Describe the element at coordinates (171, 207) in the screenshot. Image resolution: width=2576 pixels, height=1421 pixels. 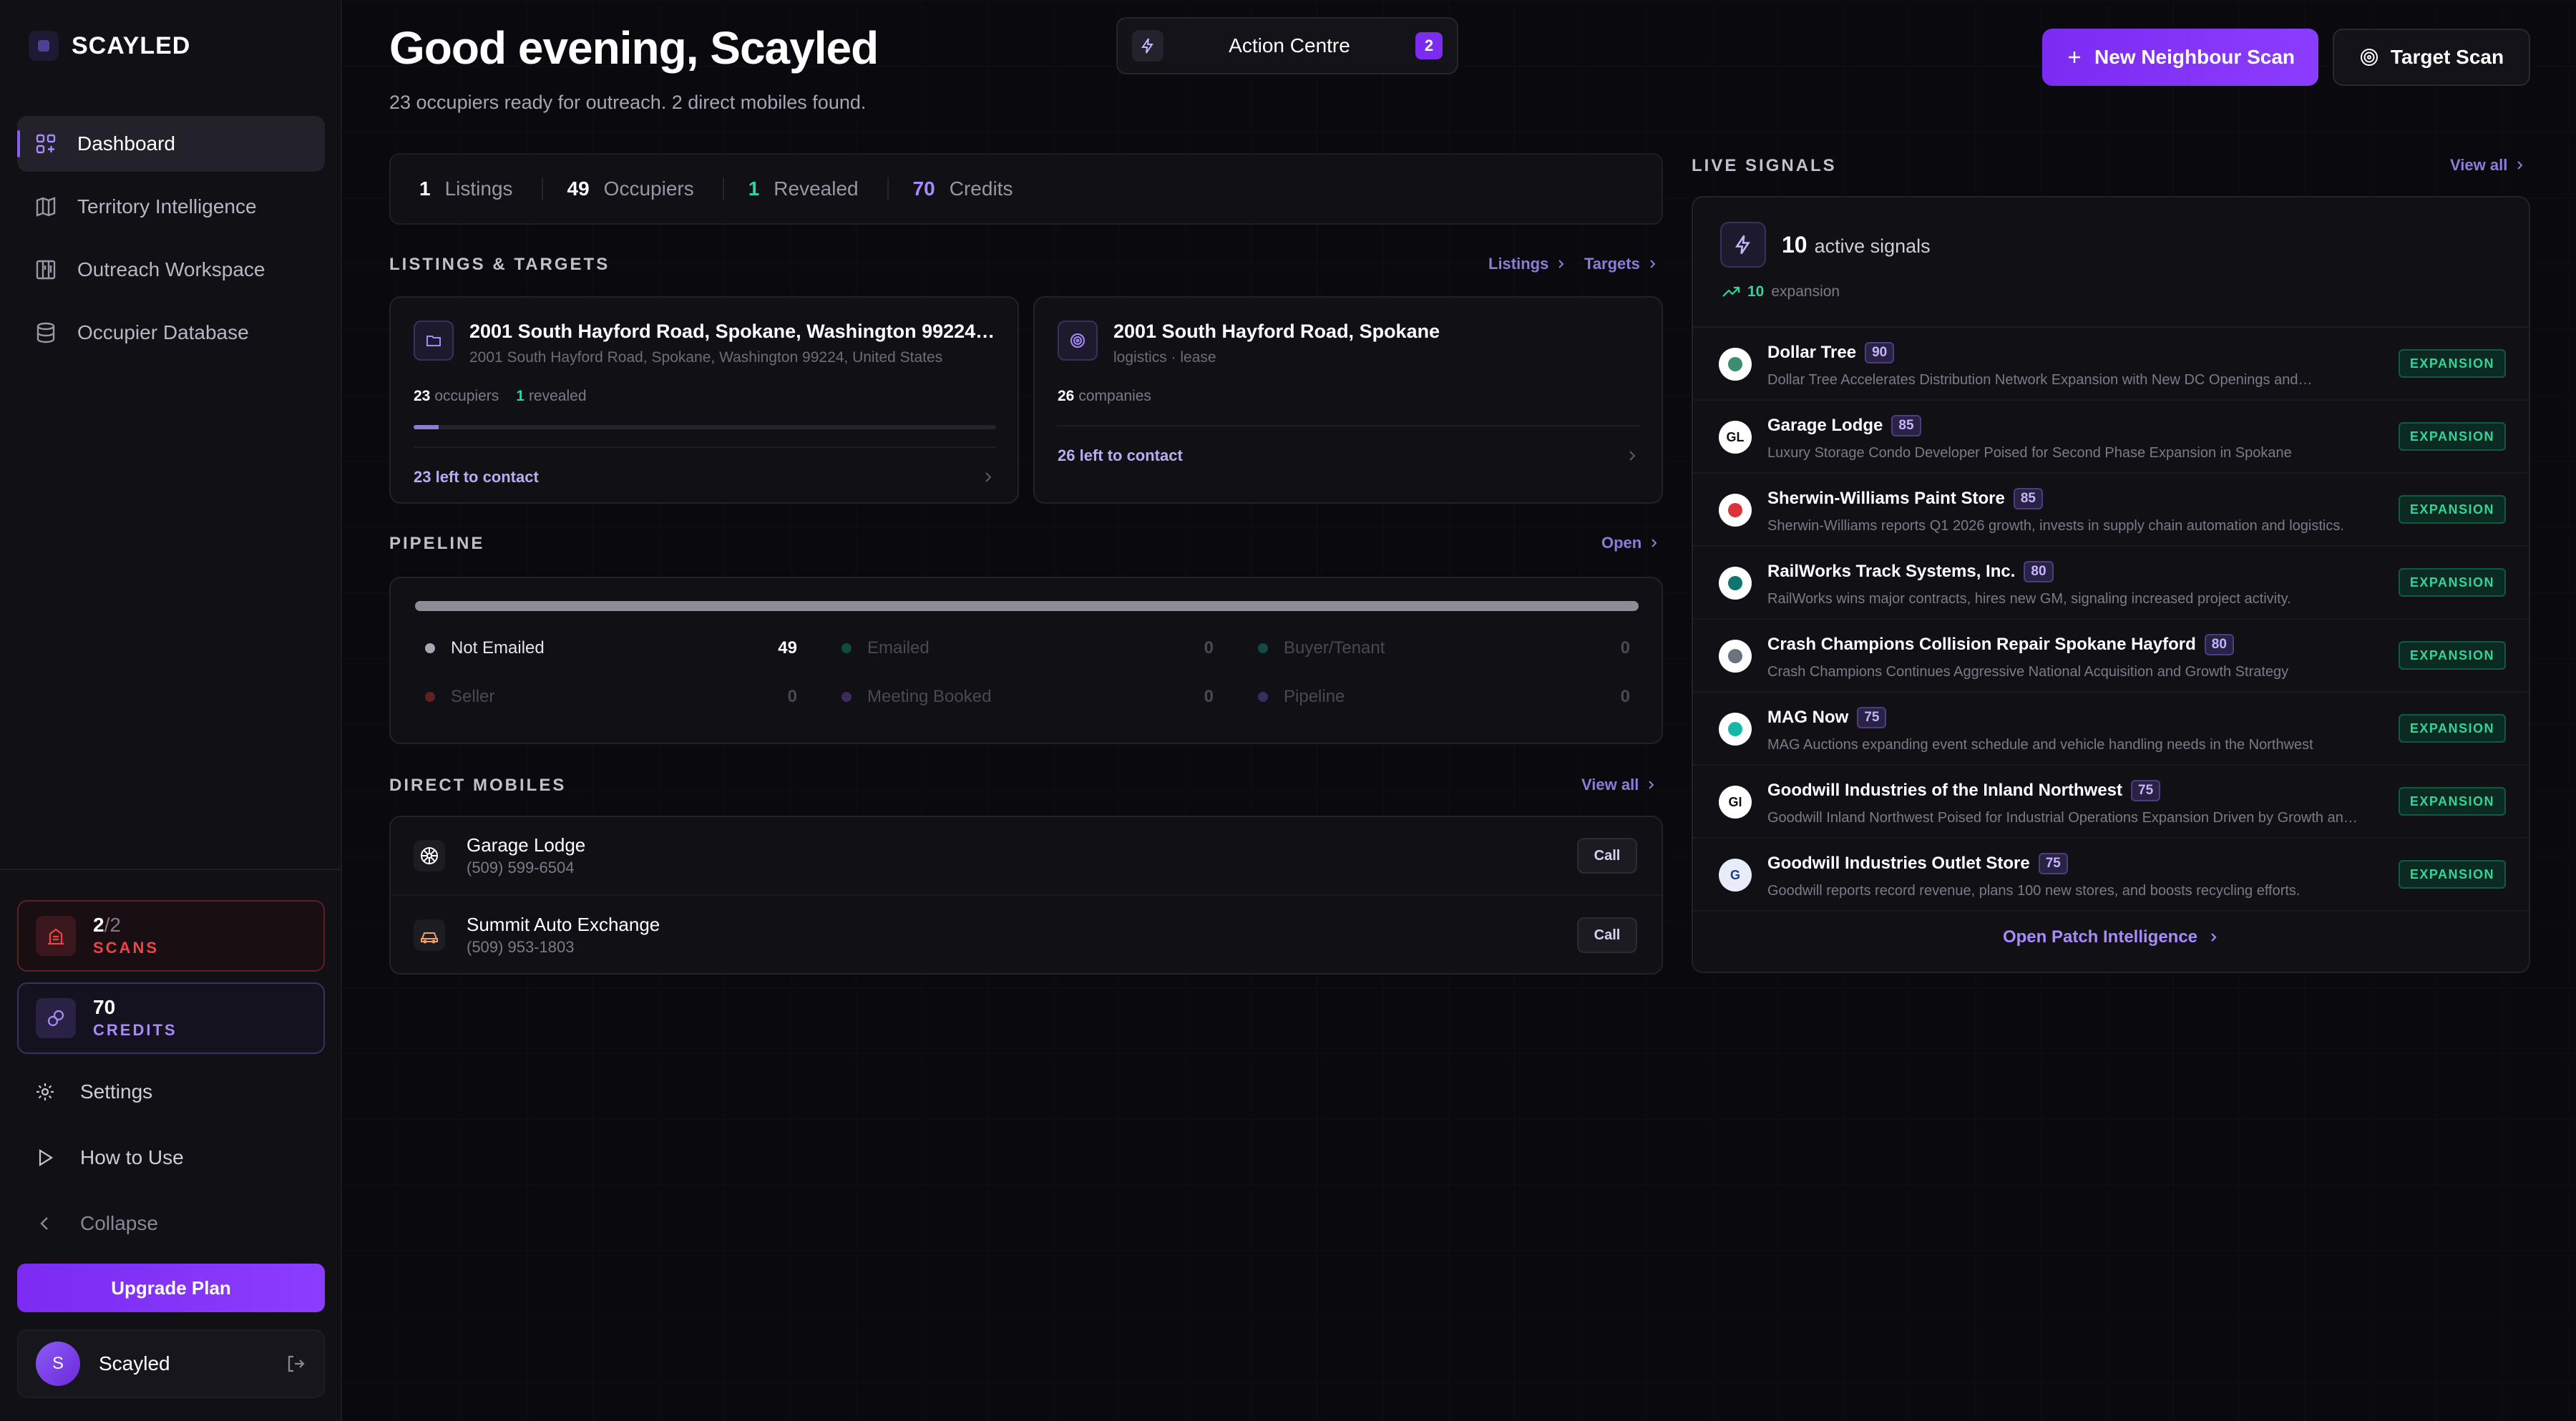
I see `sidebar-item-territory-intelligence: Territory Intelligence` at that location.